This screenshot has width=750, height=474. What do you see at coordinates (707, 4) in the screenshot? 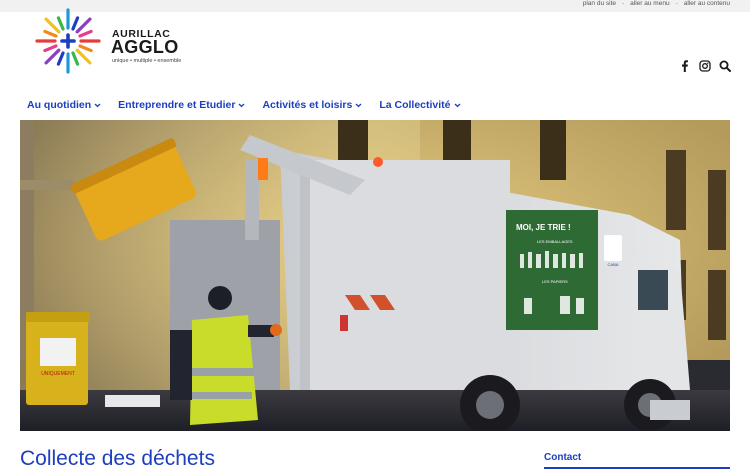
I see `go-to-content-link: aller au contenu` at bounding box center [707, 4].